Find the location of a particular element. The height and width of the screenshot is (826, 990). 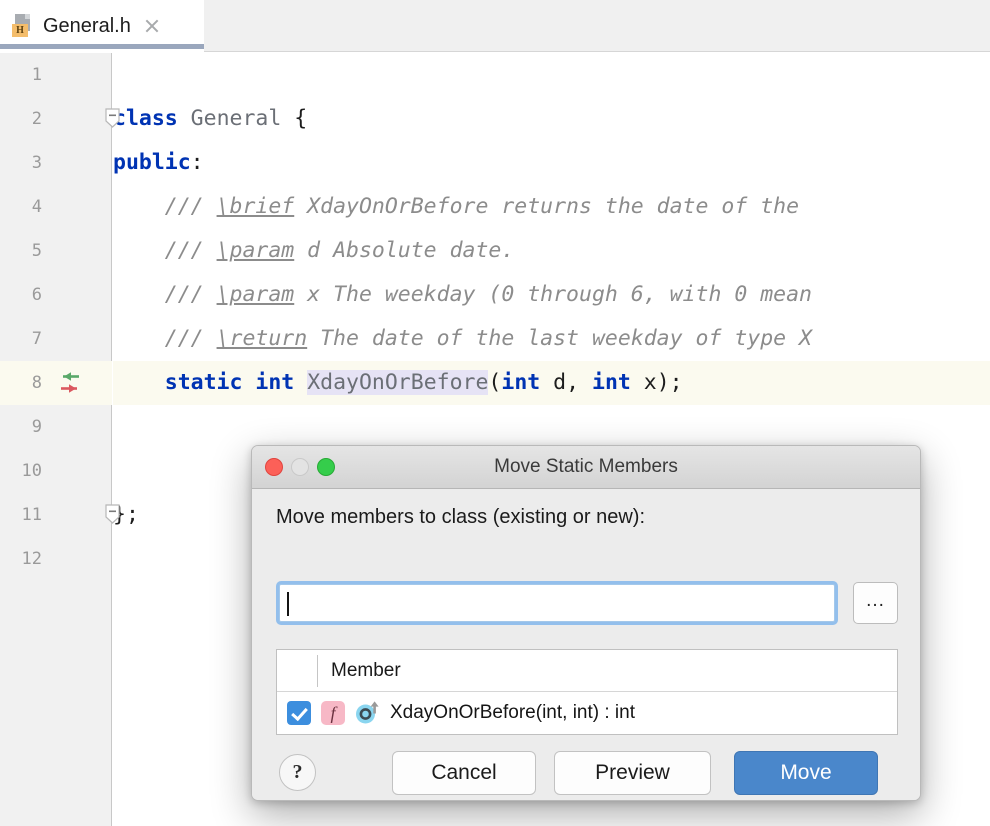

static-member-icon is located at coordinates (367, 713).